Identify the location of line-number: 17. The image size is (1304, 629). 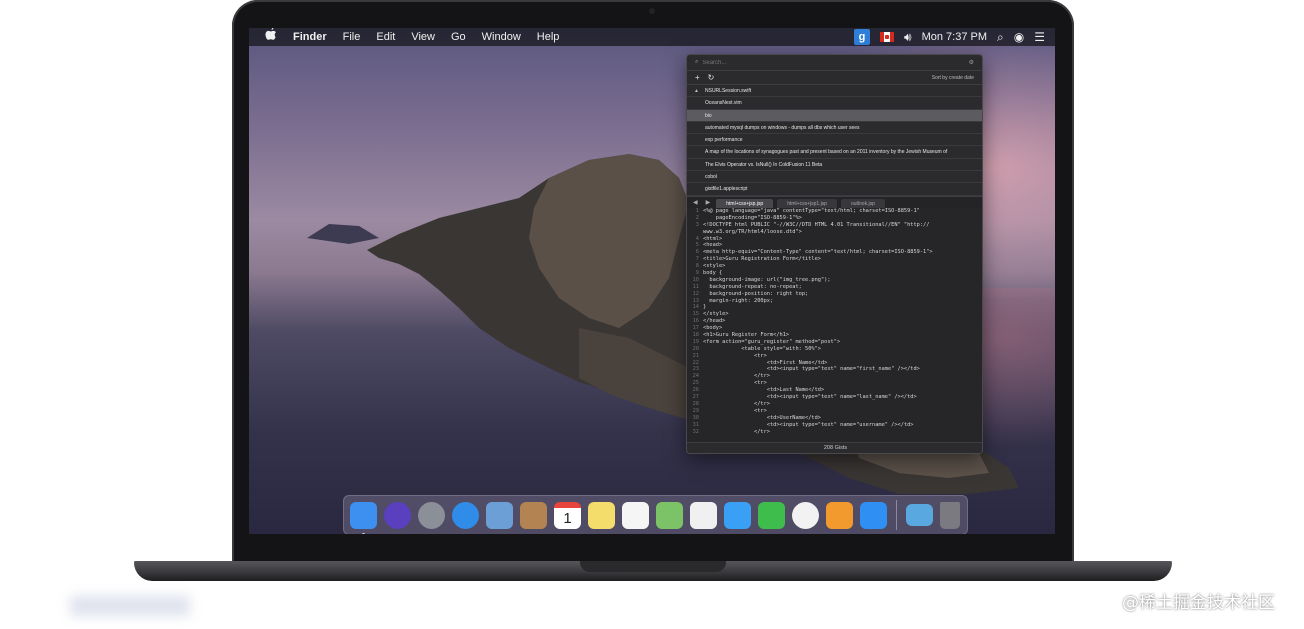
(695, 328).